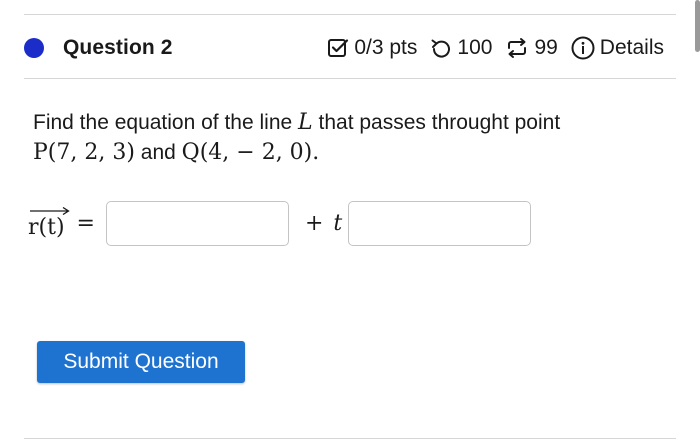 The width and height of the screenshot is (700, 444). I want to click on plus-sign: +, so click(314, 223).